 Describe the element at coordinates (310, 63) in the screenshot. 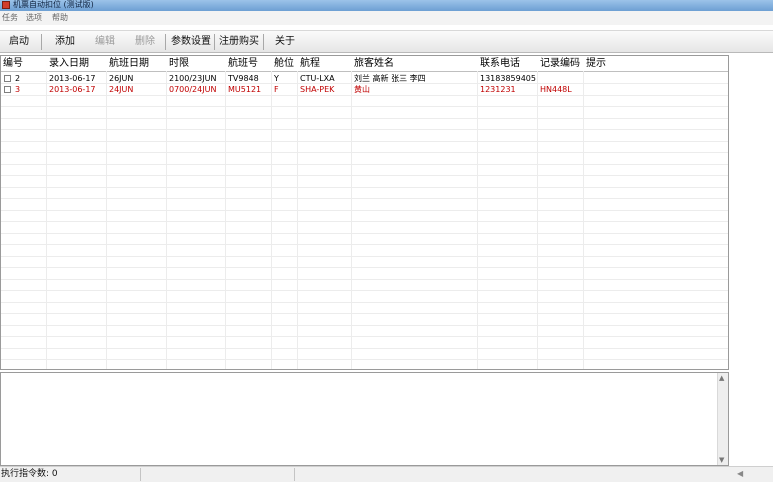

I see `col-header-route: 航程` at that location.